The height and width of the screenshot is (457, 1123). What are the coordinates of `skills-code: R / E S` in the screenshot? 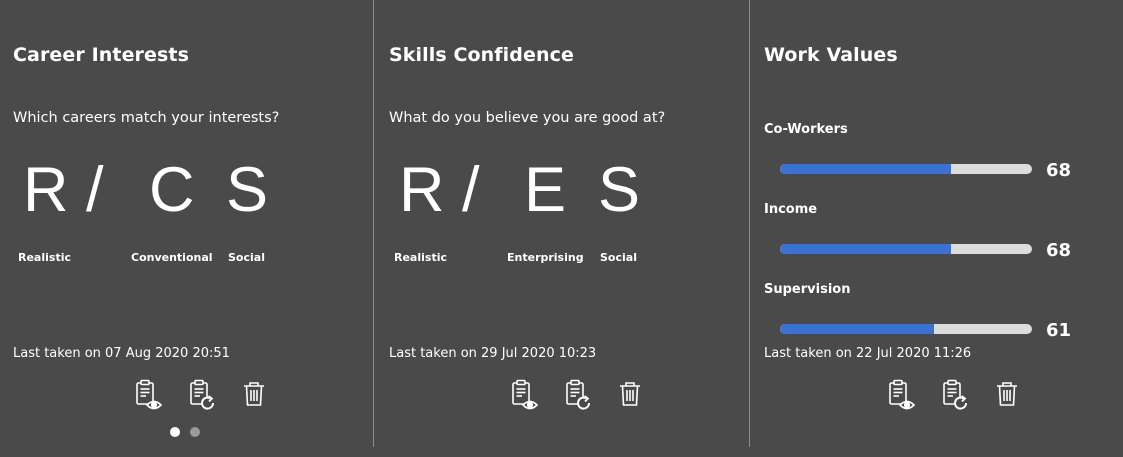 It's located at (561, 194).